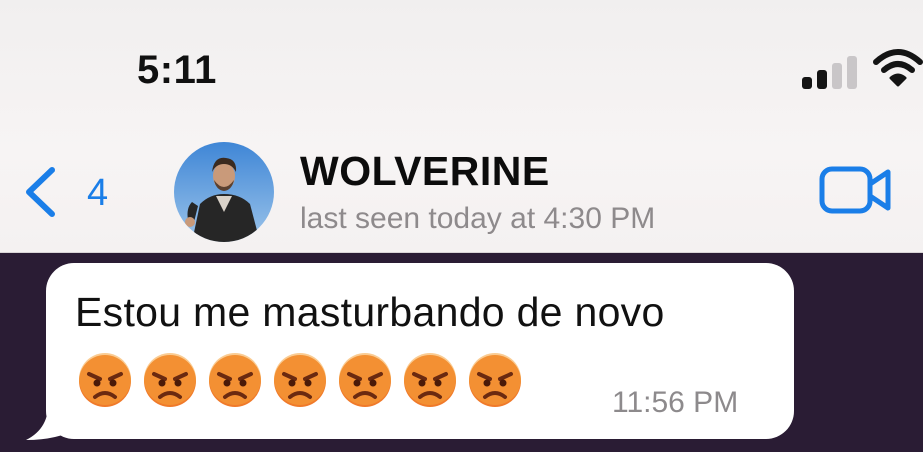 This screenshot has width=923, height=452. Describe the element at coordinates (370, 312) in the screenshot. I see `message-text: Estou me masturbando de novo` at that location.